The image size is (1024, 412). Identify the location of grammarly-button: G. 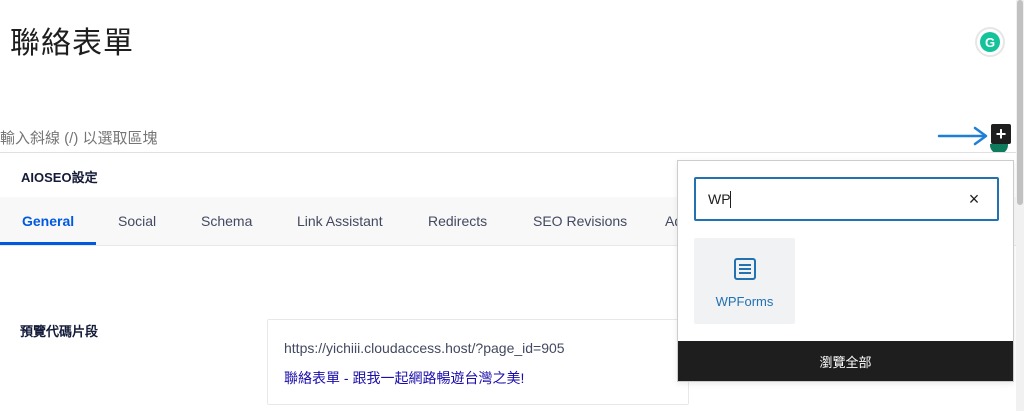
(990, 42).